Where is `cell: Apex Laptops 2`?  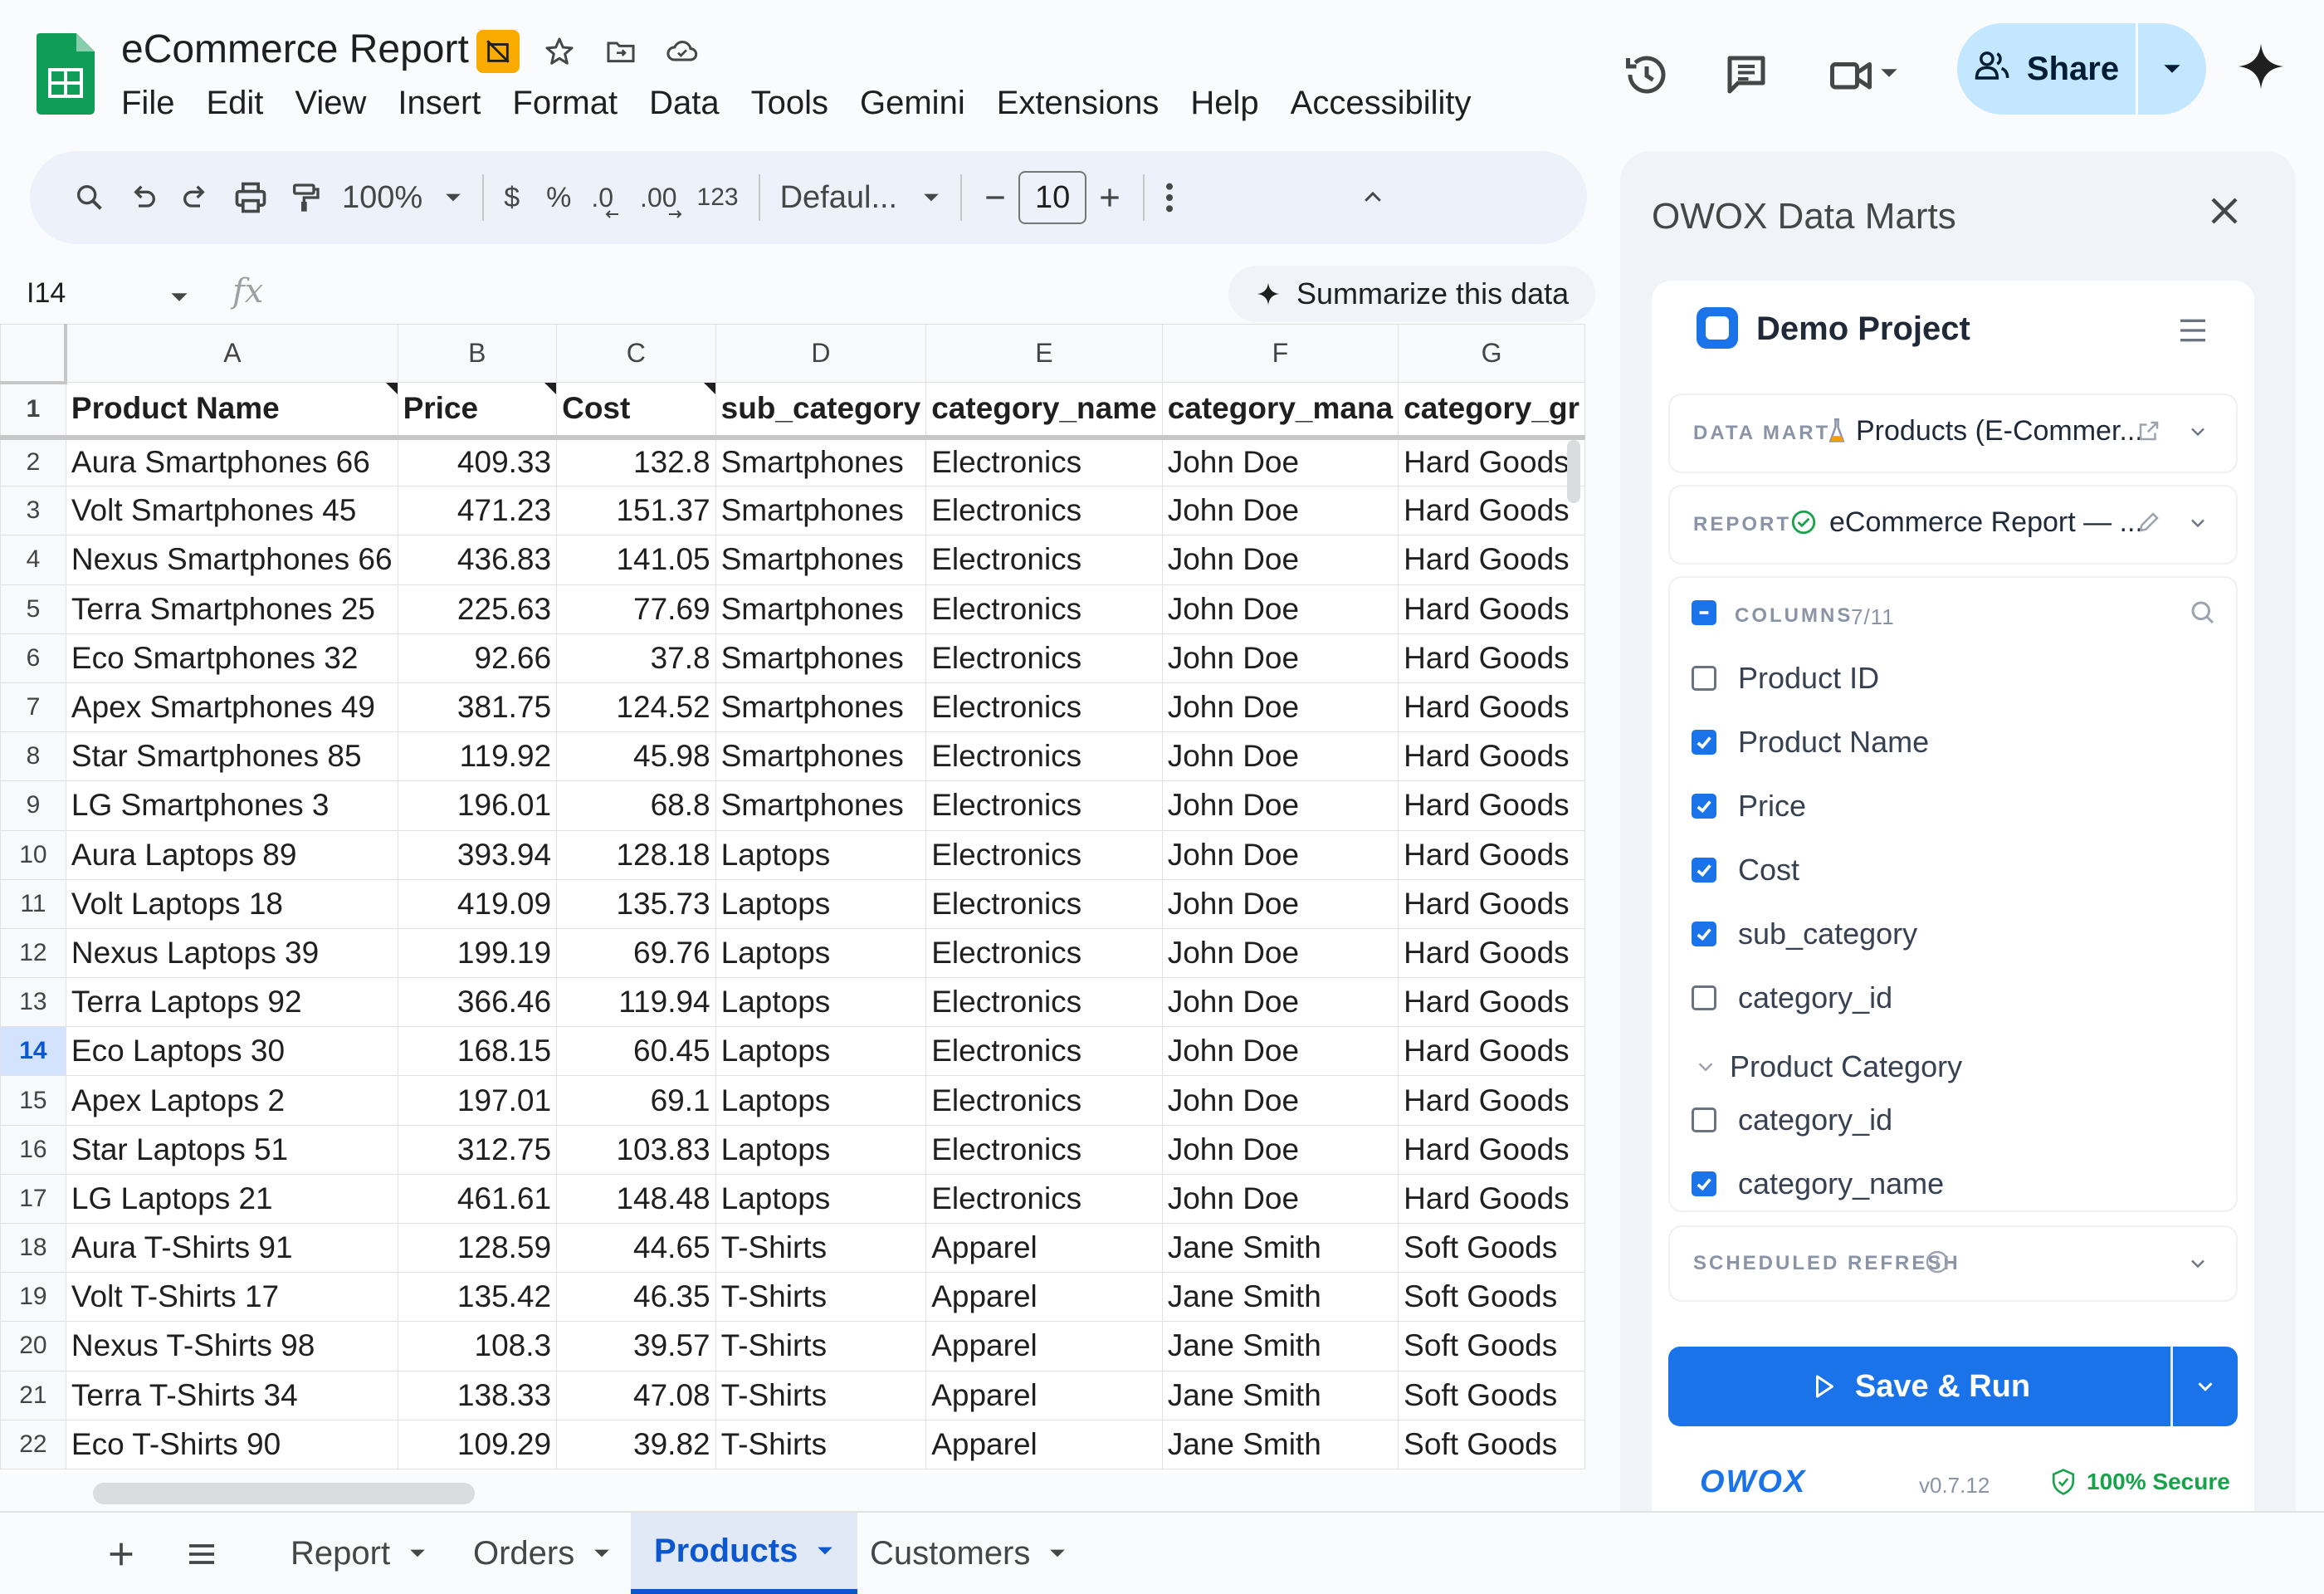 cell: Apex Laptops 2 is located at coordinates (231, 1100).